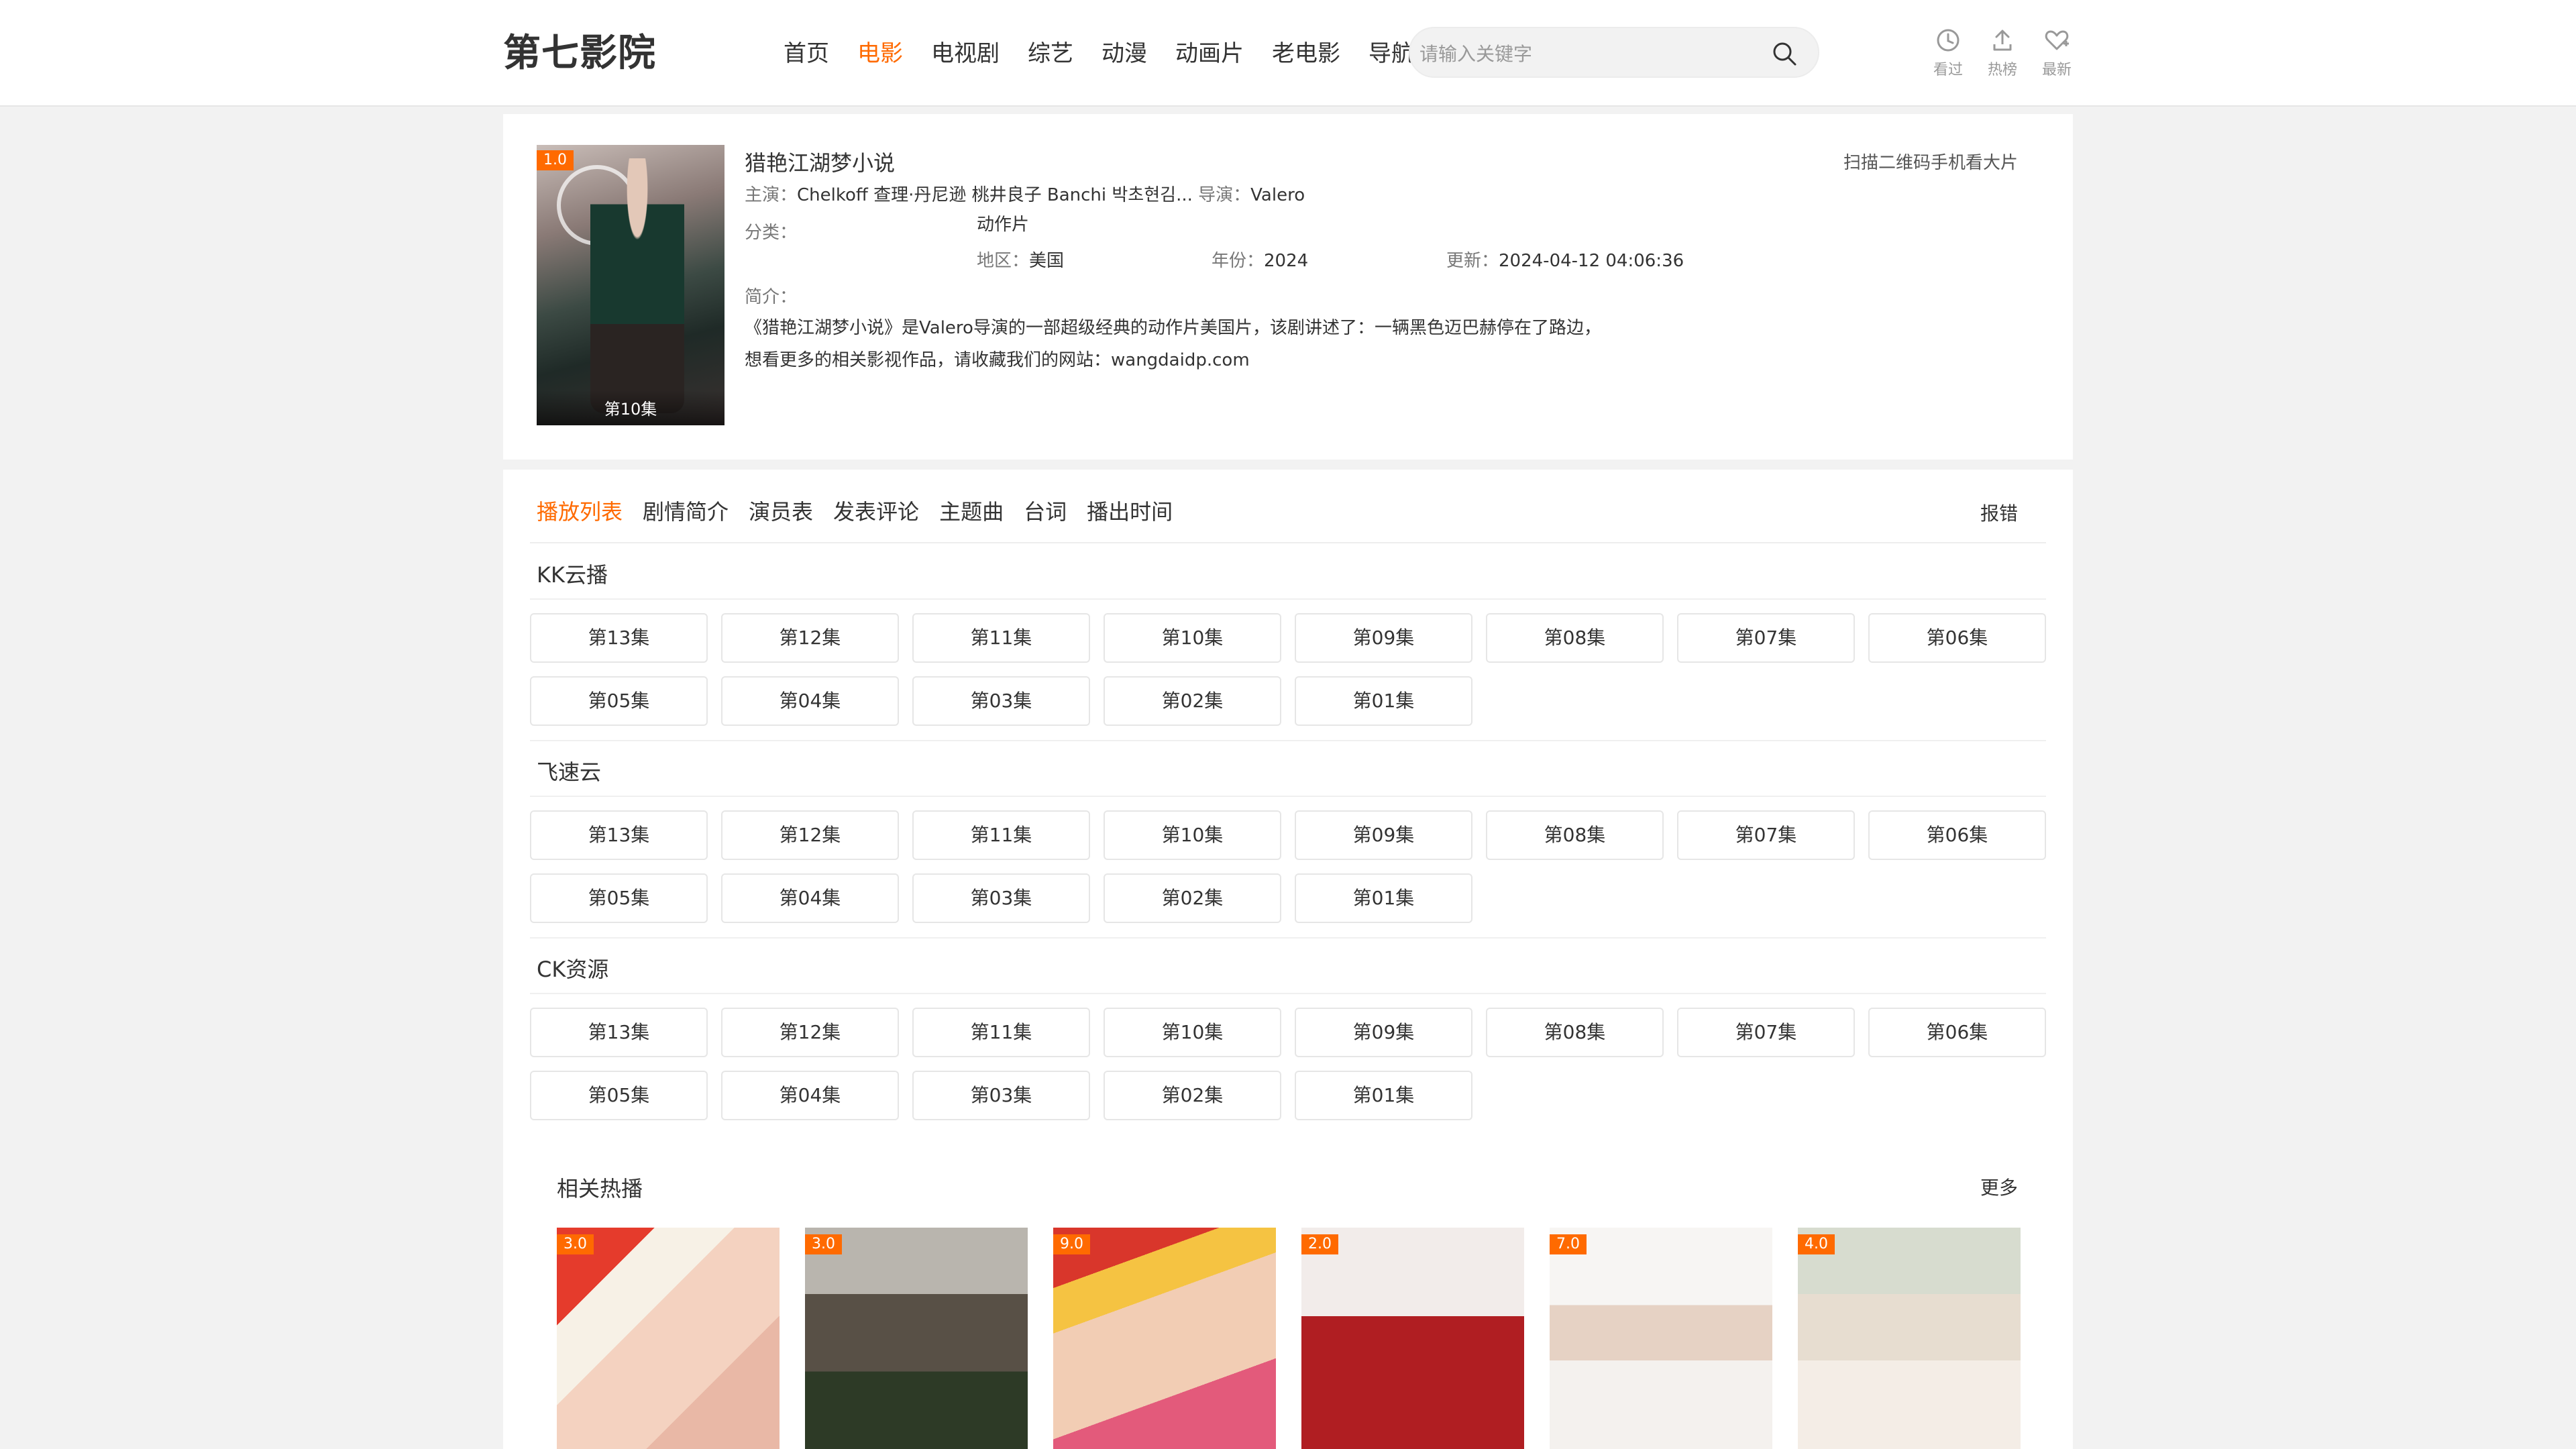 The width and height of the screenshot is (2576, 1449). I want to click on category-link: 动作片, so click(1003, 225).